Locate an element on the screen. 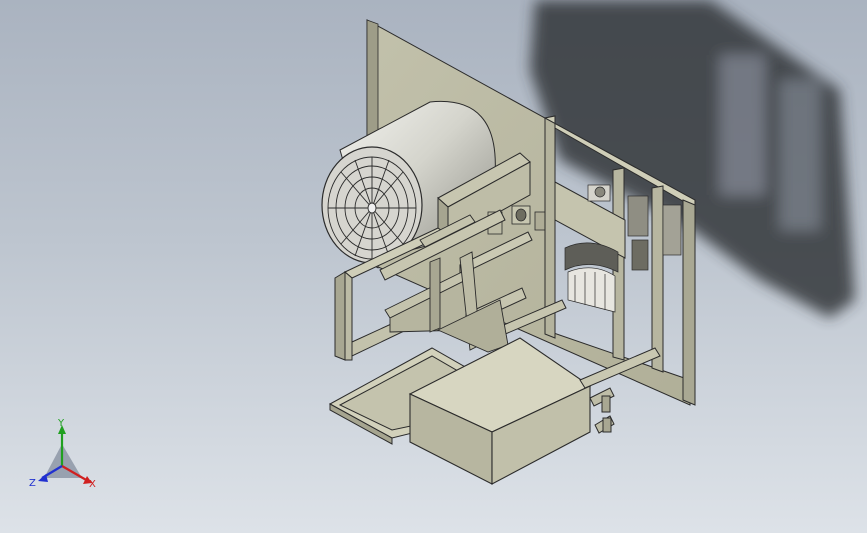 Image resolution: width=867 pixels, height=533 pixels. x-axis-label: X is located at coordinates (92, 484).